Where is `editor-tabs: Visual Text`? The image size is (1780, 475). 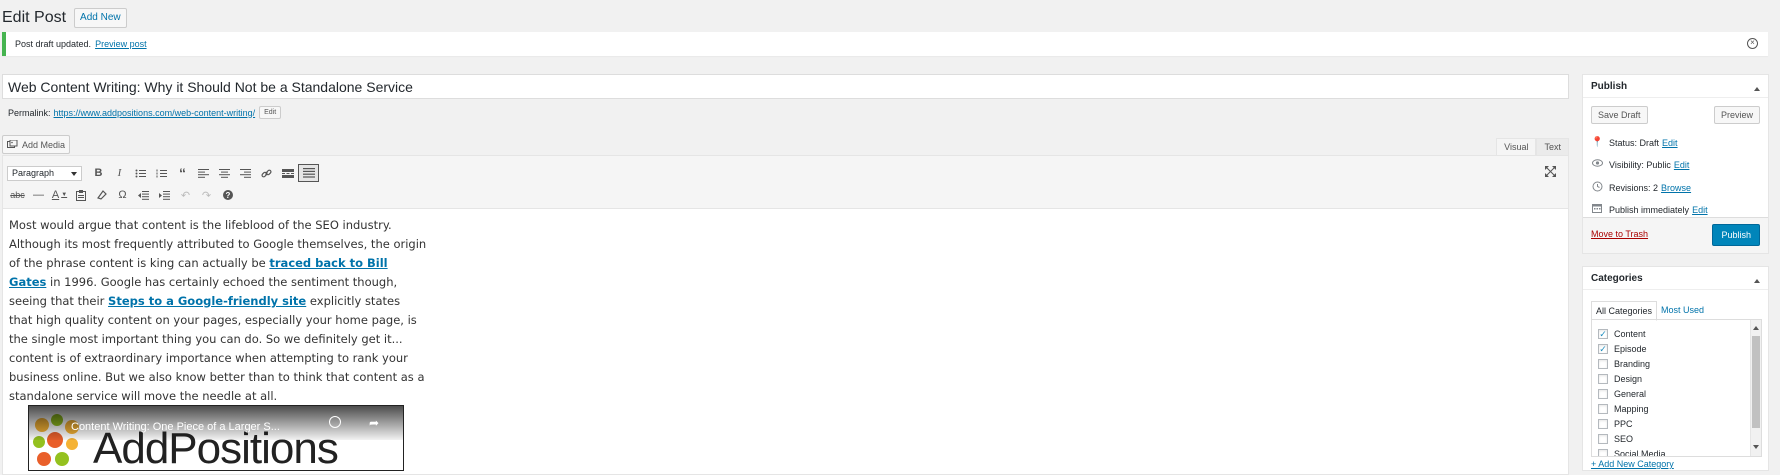
editor-tabs: Visual Text is located at coordinates (1532, 147).